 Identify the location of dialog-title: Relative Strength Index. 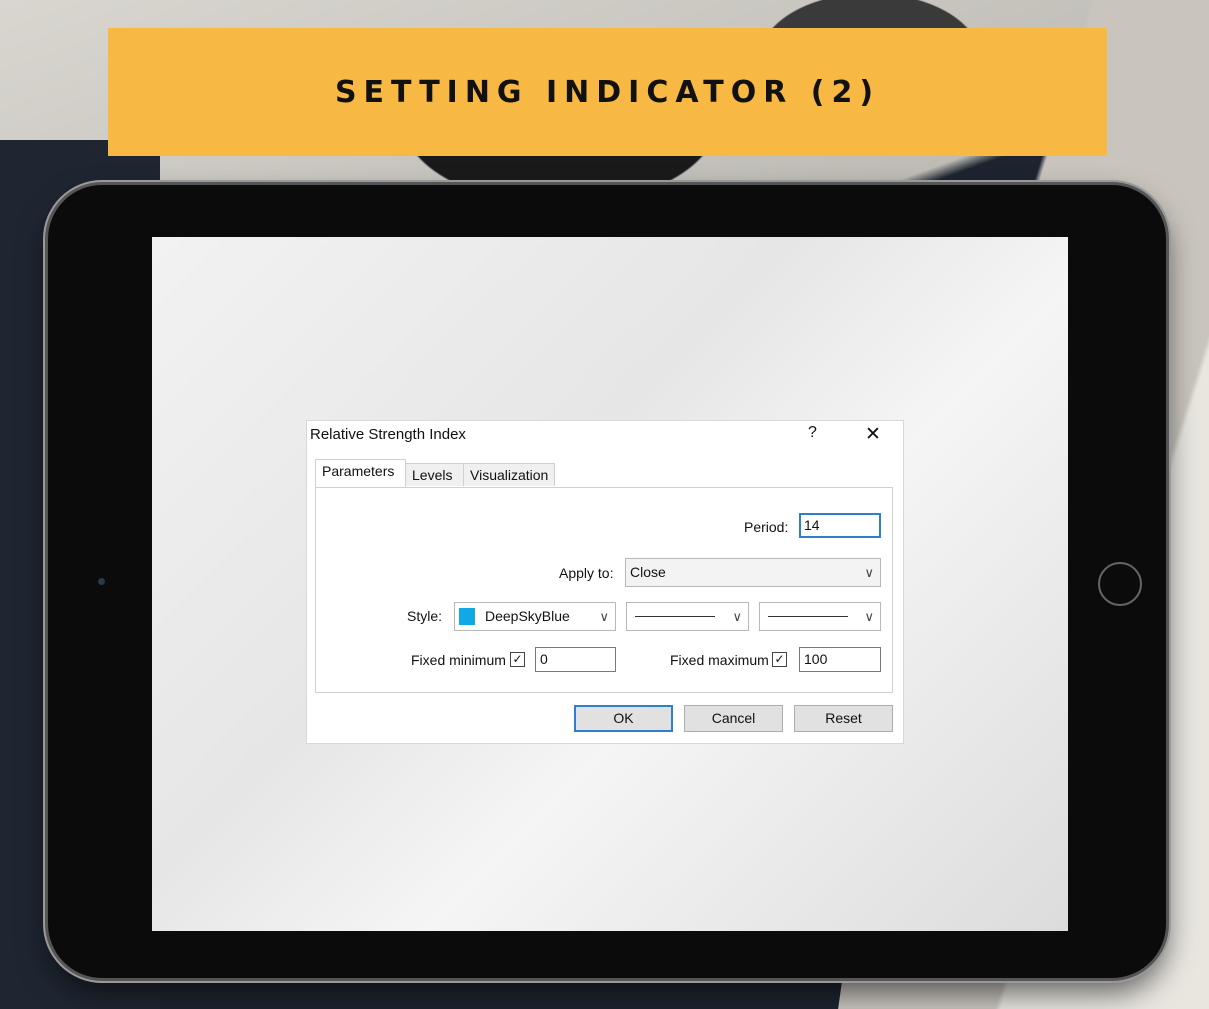
(388, 434).